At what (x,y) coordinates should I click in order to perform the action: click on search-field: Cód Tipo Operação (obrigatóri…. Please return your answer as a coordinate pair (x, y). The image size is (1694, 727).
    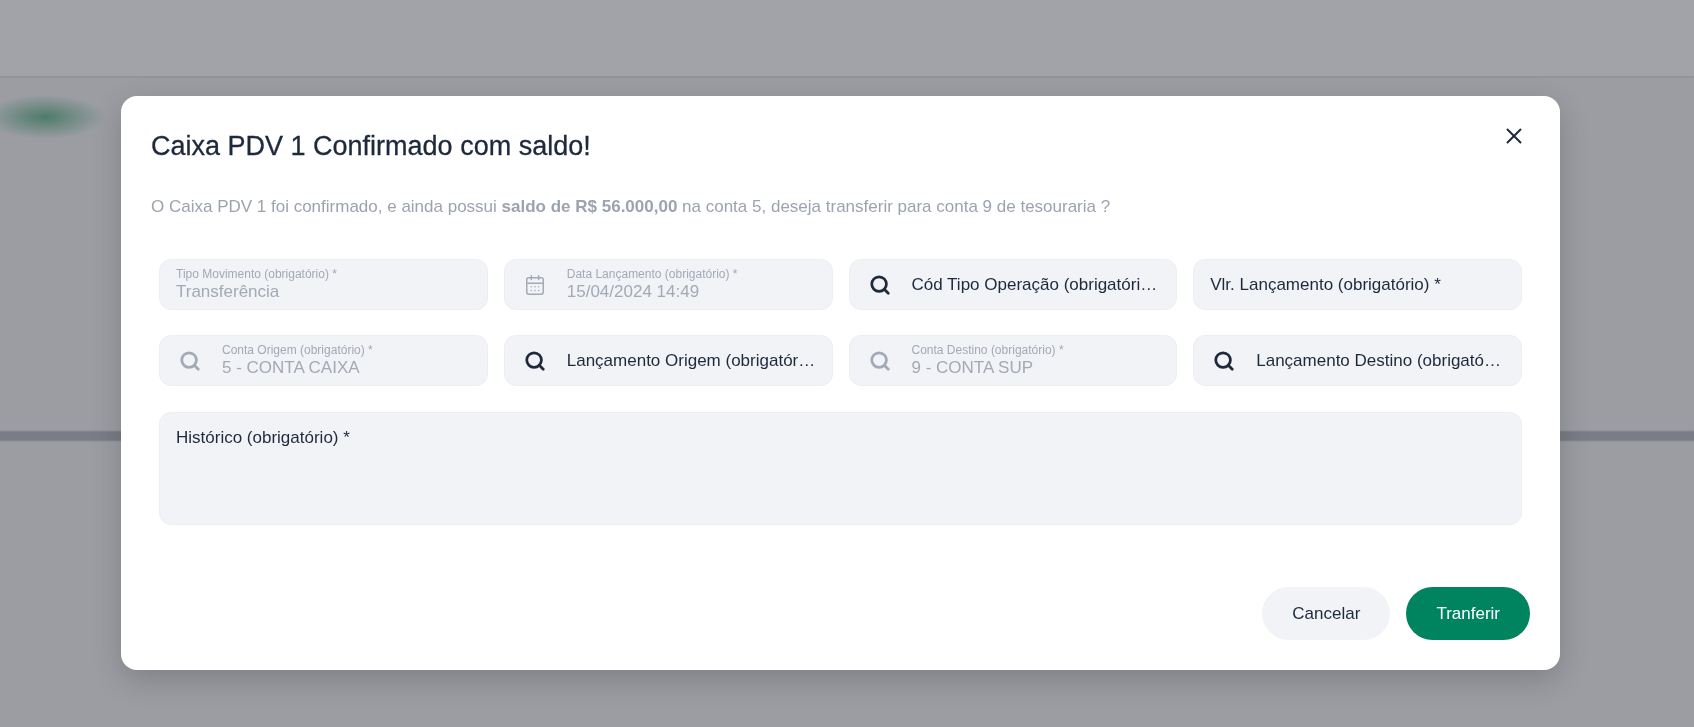
    Looking at the image, I should click on (1013, 284).